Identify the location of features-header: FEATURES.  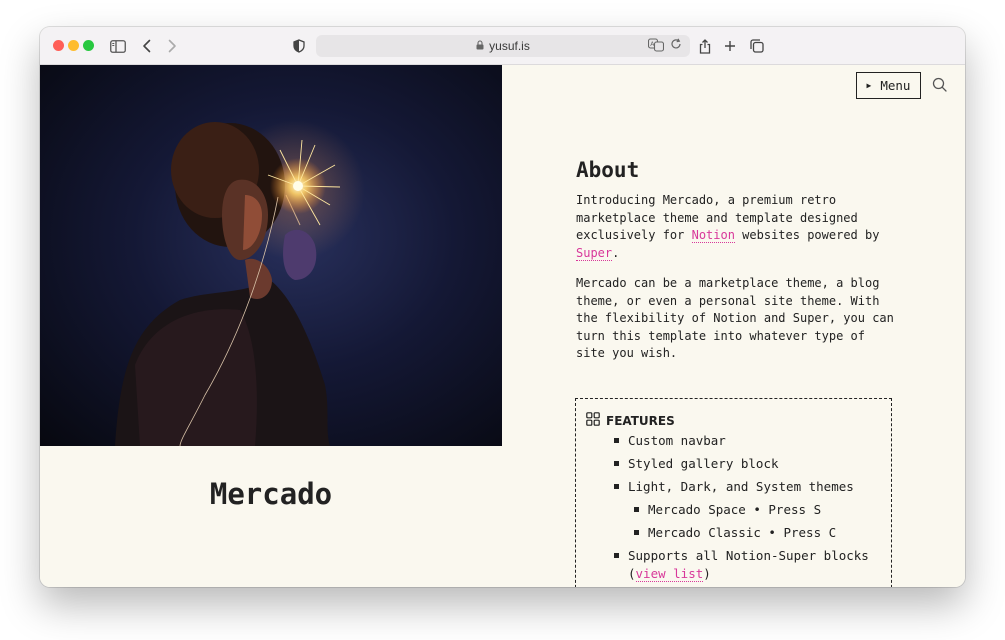
(630, 420).